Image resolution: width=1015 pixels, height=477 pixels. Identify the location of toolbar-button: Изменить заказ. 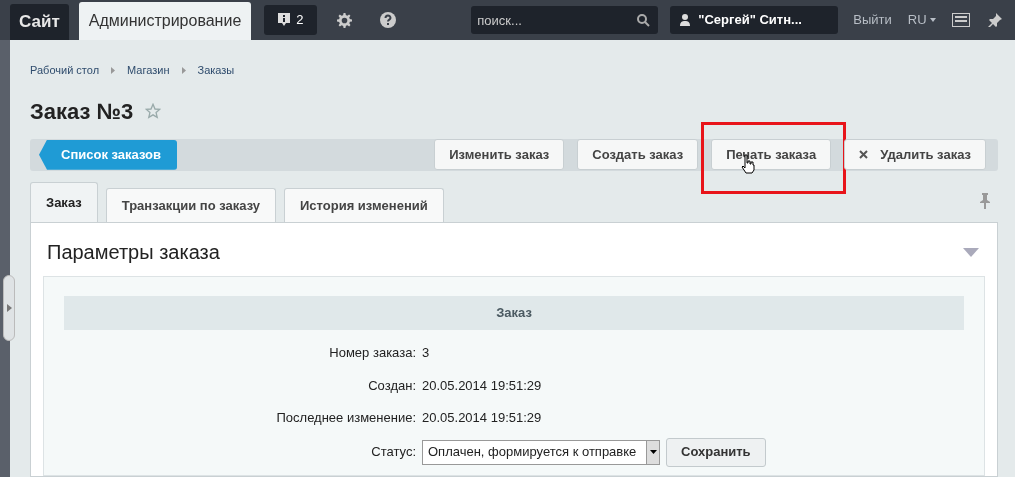
(499, 155).